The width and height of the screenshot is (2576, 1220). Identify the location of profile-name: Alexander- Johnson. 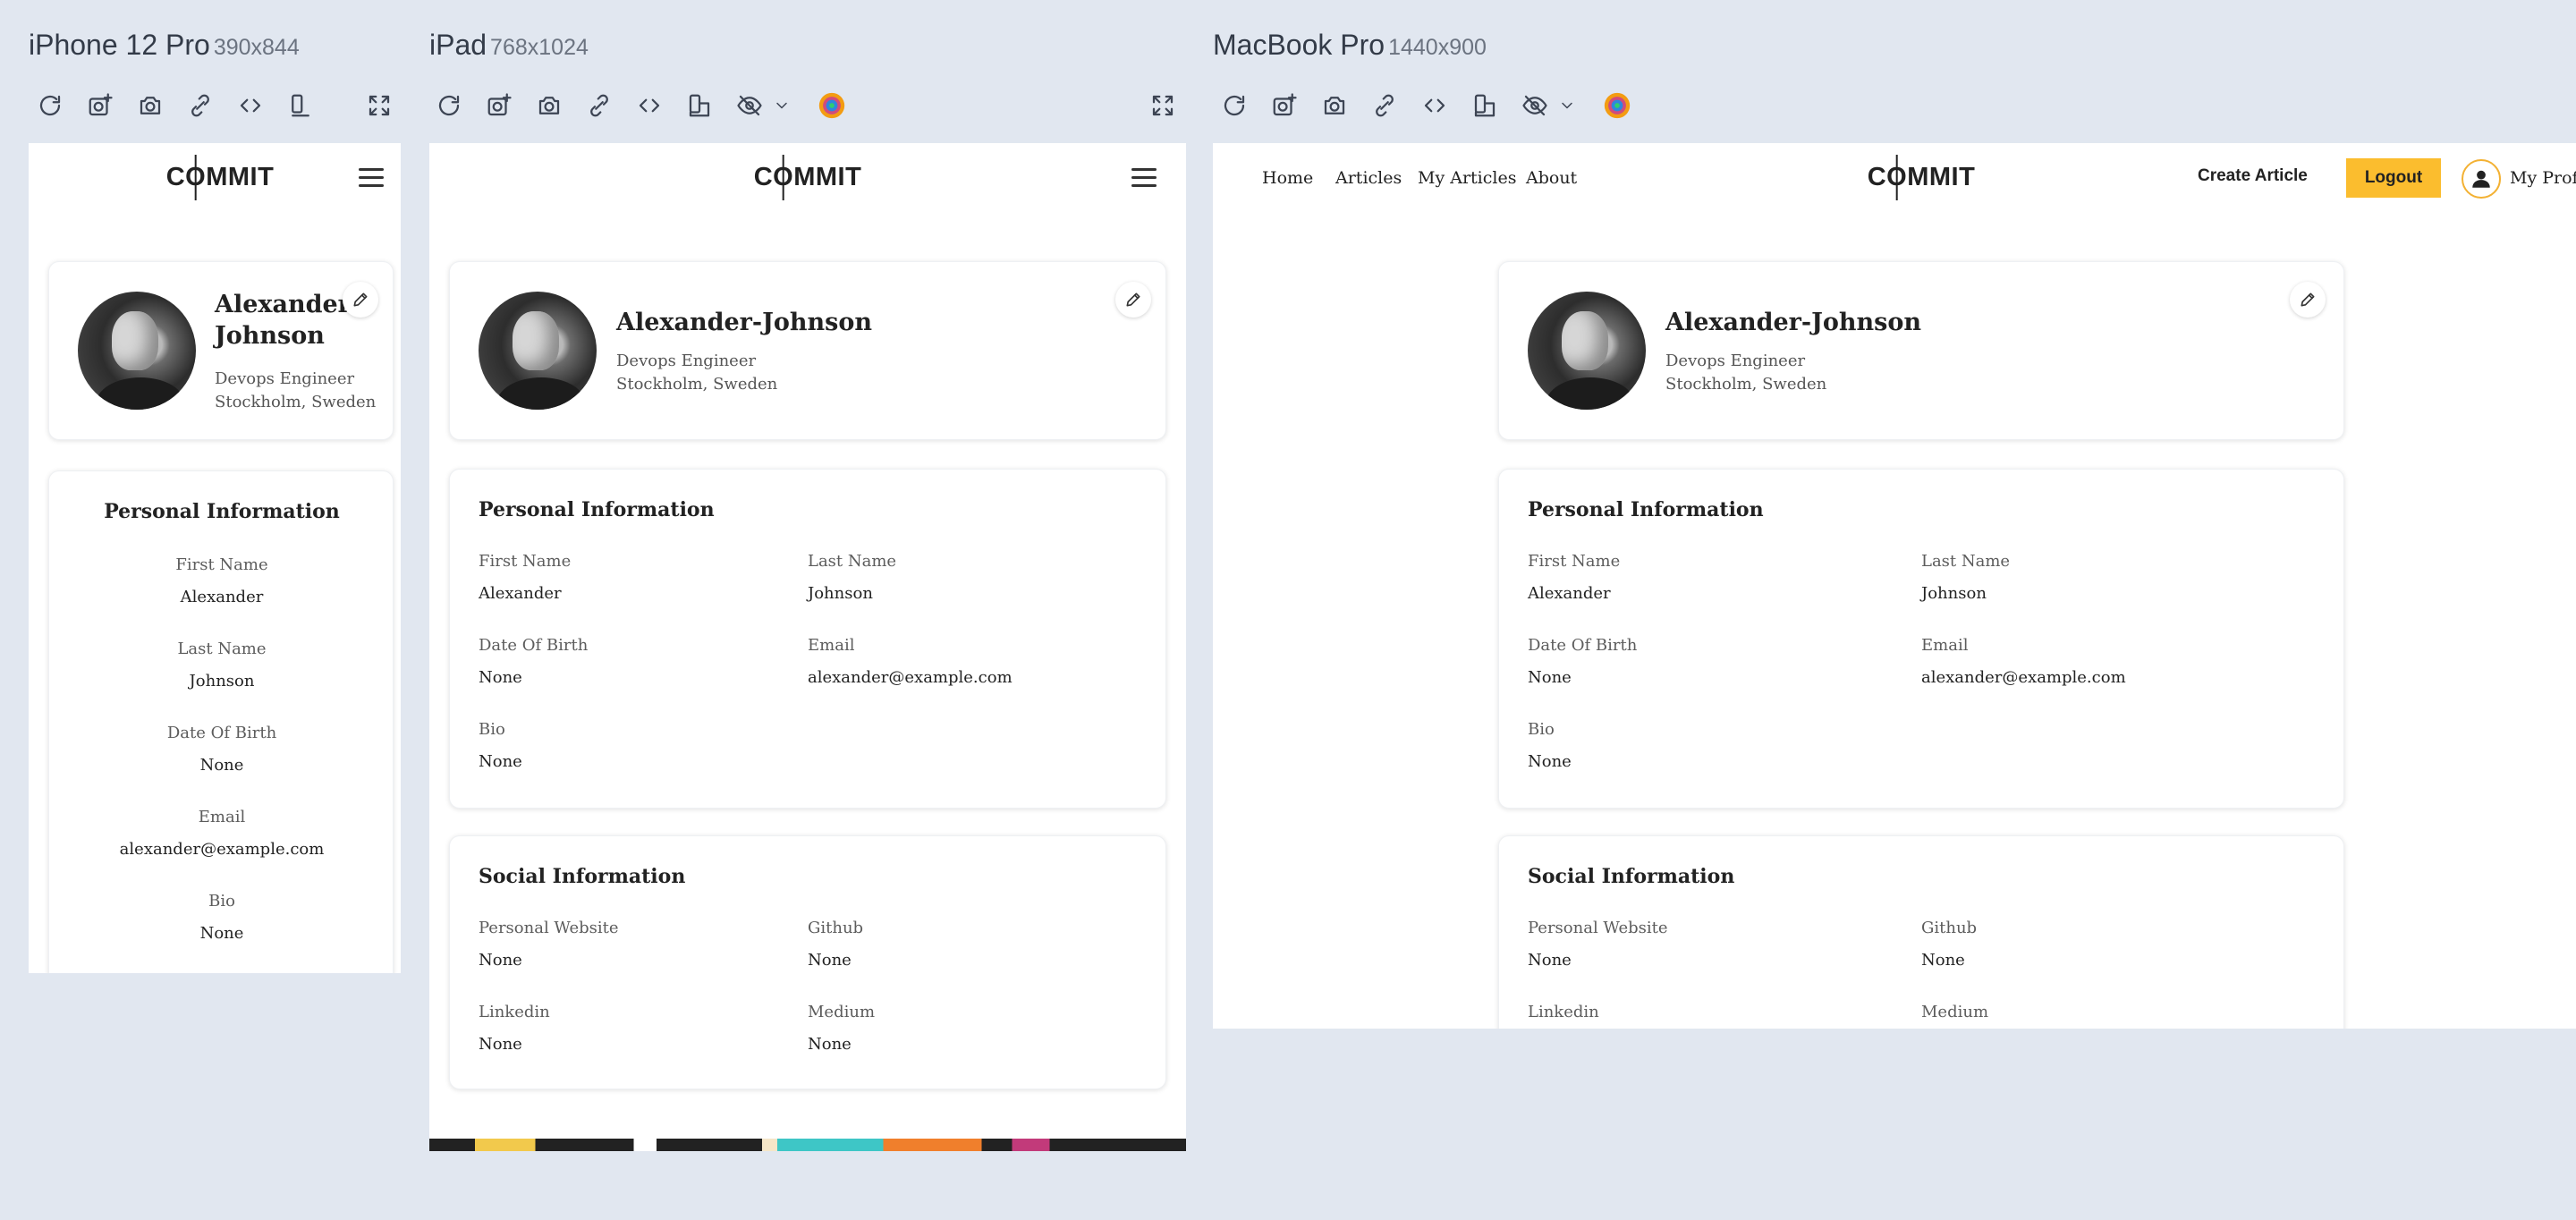
(288, 320).